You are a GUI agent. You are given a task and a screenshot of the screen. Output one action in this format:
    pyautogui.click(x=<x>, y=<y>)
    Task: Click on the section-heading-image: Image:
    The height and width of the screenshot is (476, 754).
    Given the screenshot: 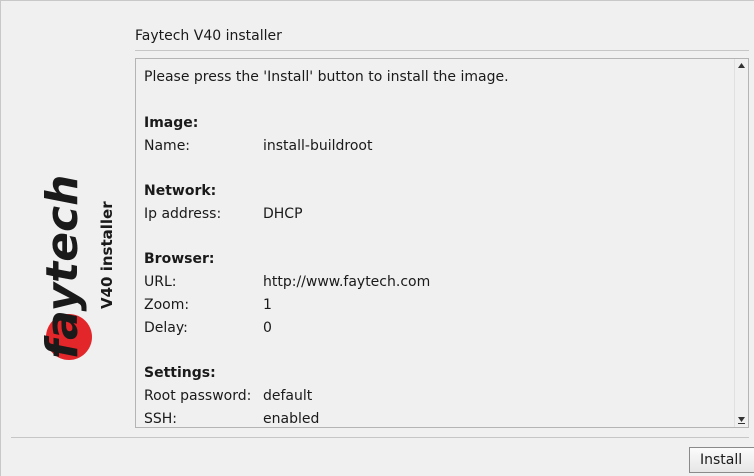 What is the action you would take?
    pyautogui.click(x=171, y=123)
    